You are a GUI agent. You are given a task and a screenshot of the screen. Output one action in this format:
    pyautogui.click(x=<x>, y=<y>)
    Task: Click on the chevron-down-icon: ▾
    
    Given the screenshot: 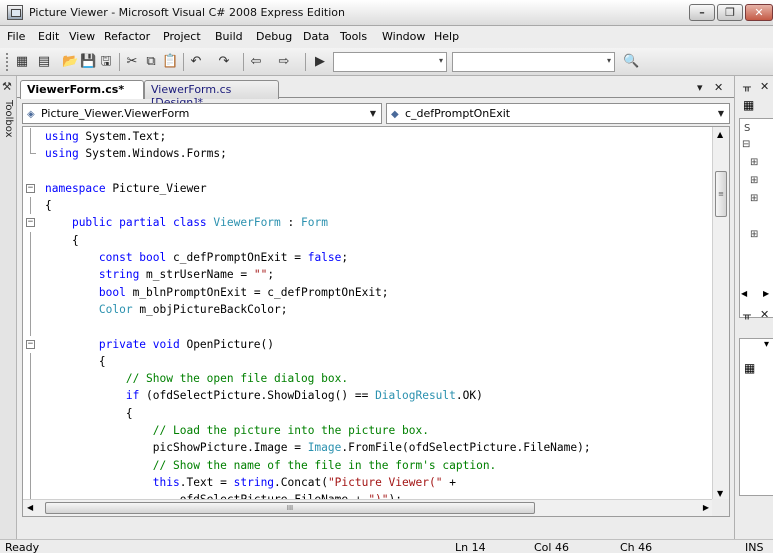 What is the action you would take?
    pyautogui.click(x=766, y=344)
    